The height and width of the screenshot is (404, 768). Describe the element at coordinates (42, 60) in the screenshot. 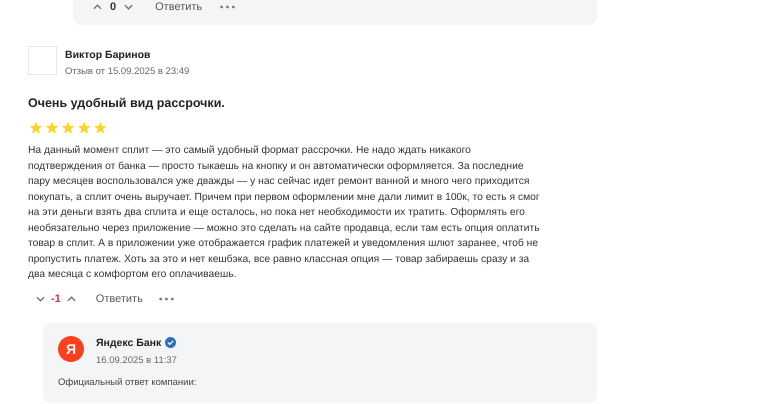

I see `avatar` at that location.